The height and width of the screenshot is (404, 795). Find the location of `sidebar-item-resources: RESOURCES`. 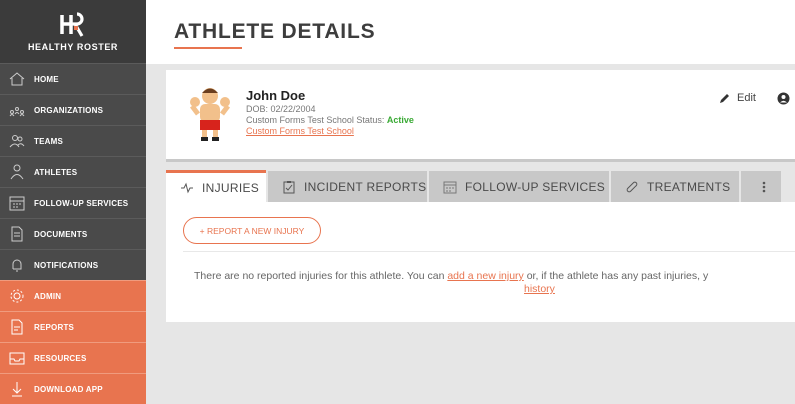

sidebar-item-resources: RESOURCES is located at coordinates (73, 357).